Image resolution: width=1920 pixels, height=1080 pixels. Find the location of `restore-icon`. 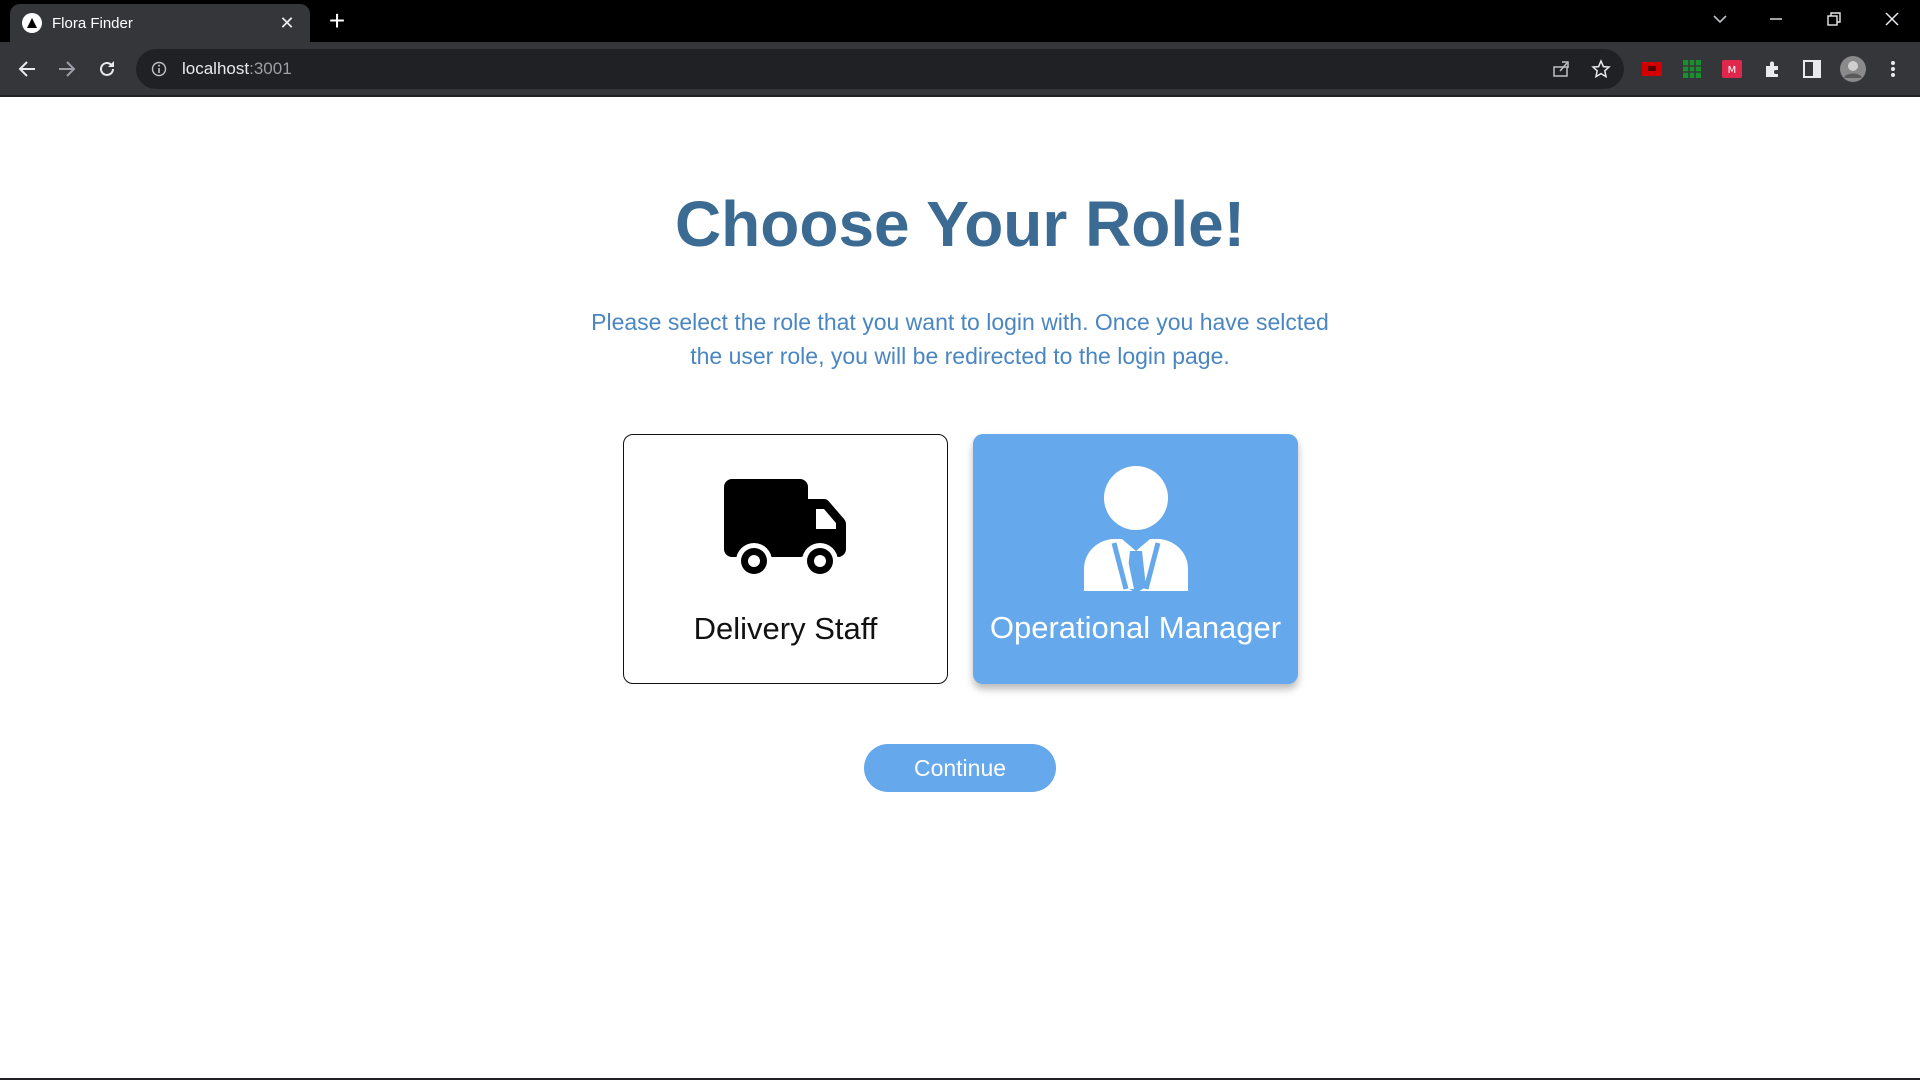

restore-icon is located at coordinates (1834, 19).